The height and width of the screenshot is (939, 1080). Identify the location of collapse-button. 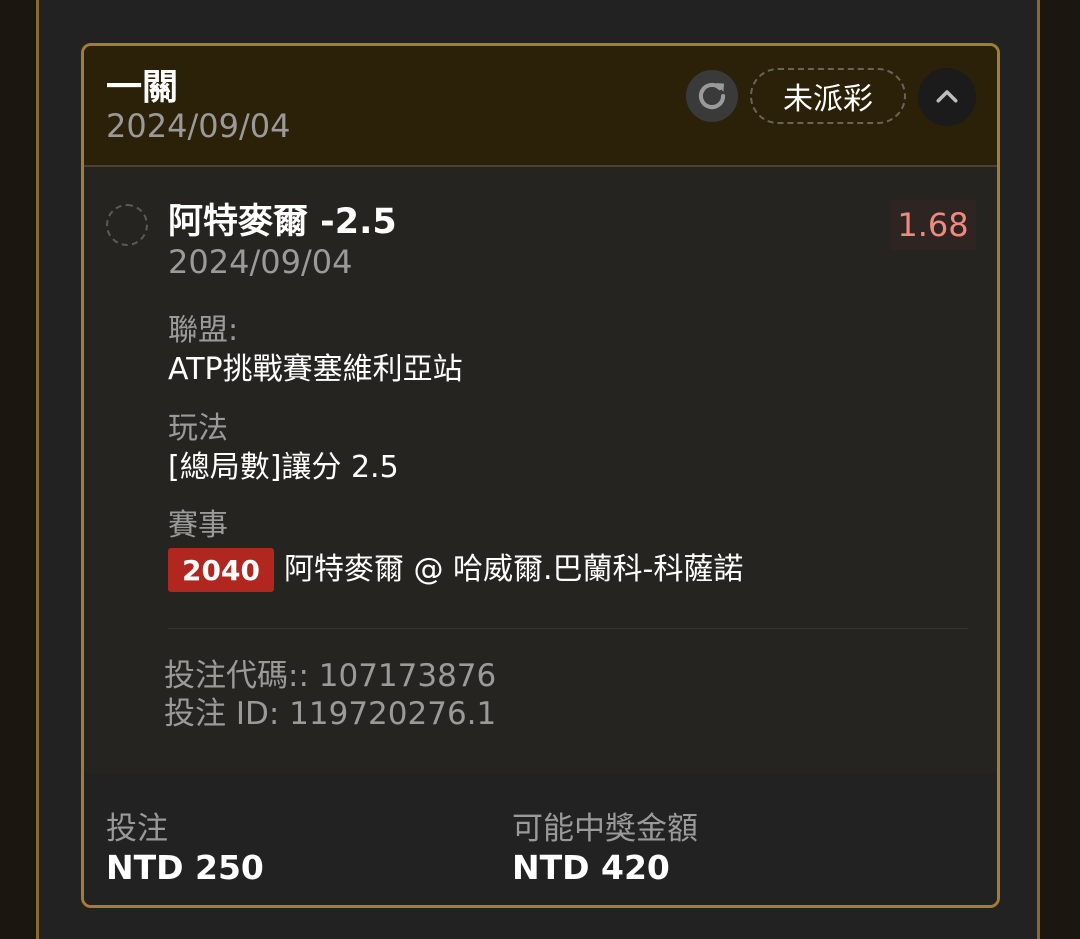
(947, 97).